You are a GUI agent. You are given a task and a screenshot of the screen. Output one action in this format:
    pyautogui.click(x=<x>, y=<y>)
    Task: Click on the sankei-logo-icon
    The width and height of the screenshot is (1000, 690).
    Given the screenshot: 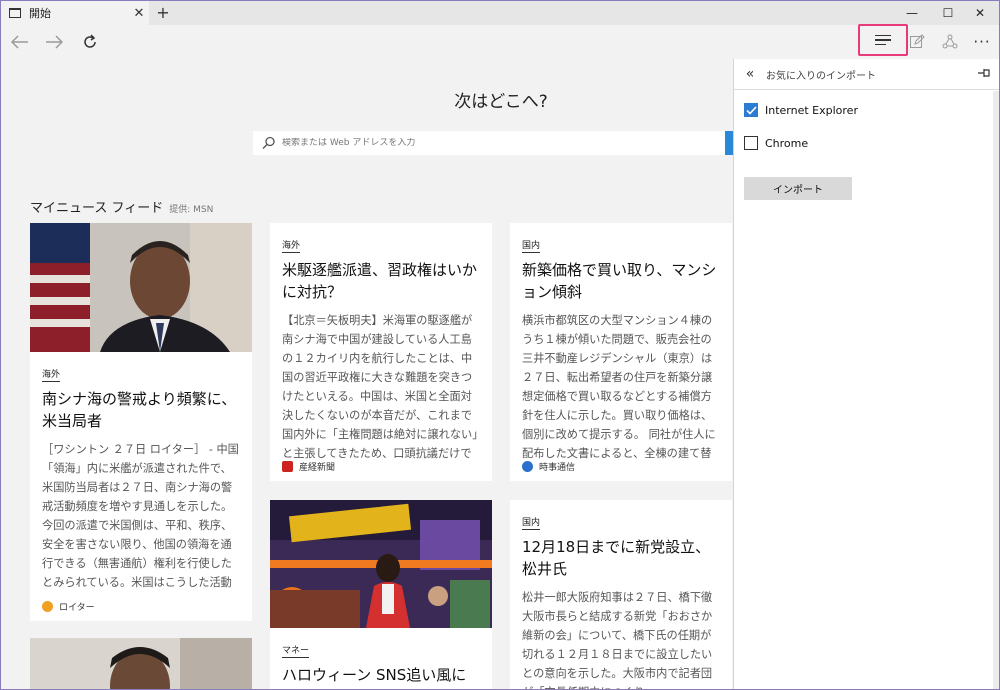 What is the action you would take?
    pyautogui.click(x=287, y=466)
    